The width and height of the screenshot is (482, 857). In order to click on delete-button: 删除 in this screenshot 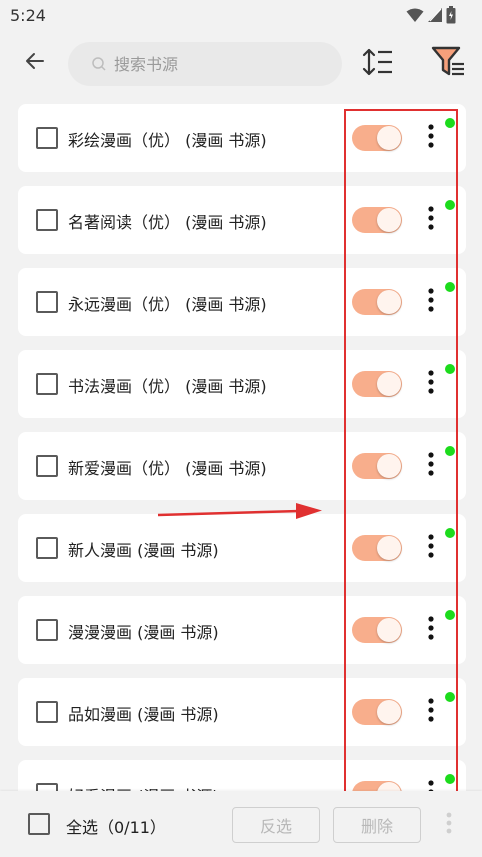, I will do `click(377, 825)`.